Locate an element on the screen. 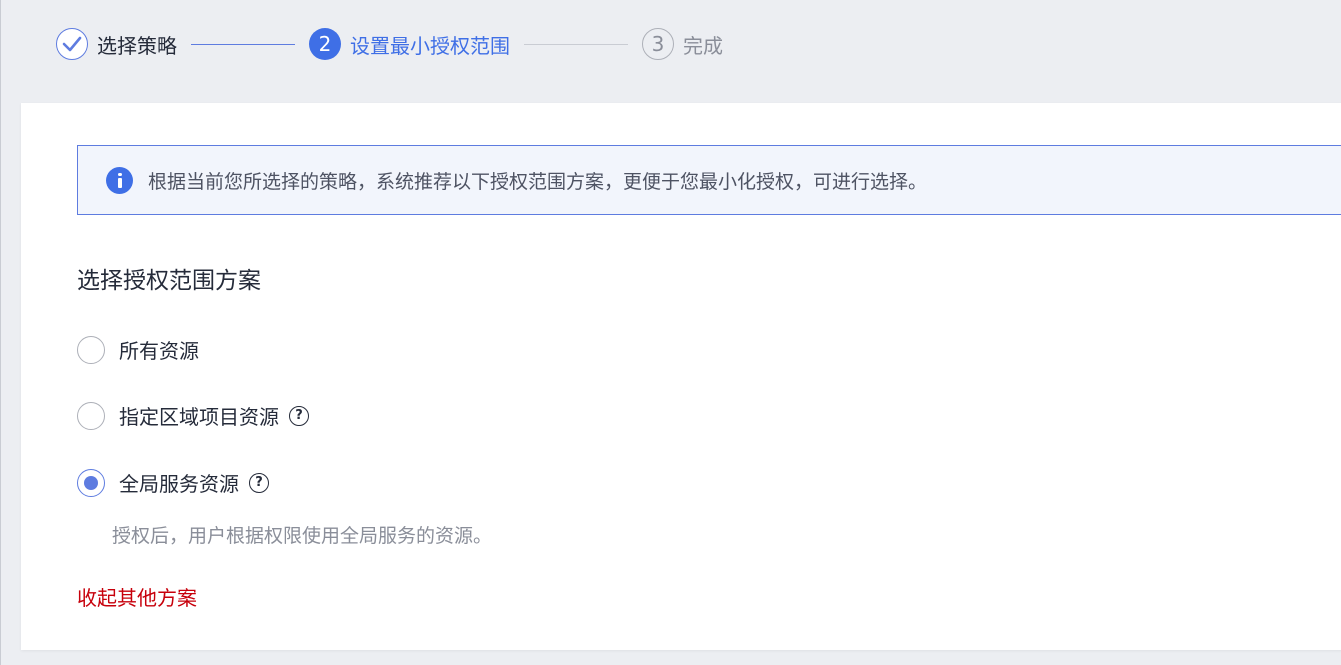 Image resolution: width=1341 pixels, height=665 pixels. step-set-scope: 2 设置最小授权范围 is located at coordinates (409, 44).